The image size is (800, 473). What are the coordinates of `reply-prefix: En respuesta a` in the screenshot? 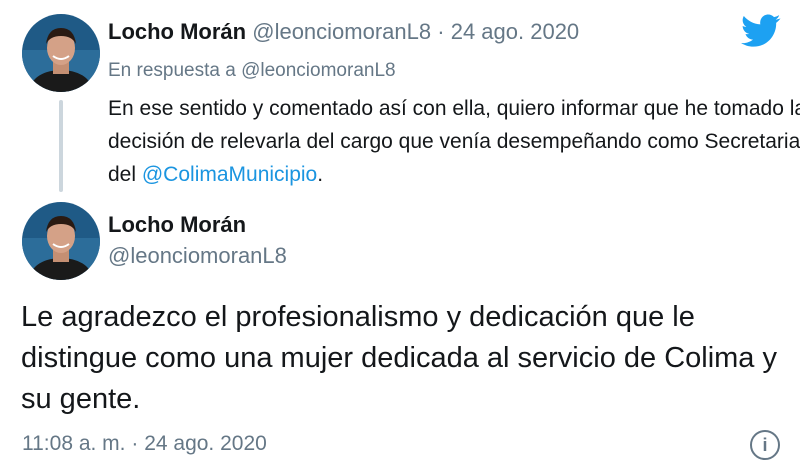 It's located at (172, 70).